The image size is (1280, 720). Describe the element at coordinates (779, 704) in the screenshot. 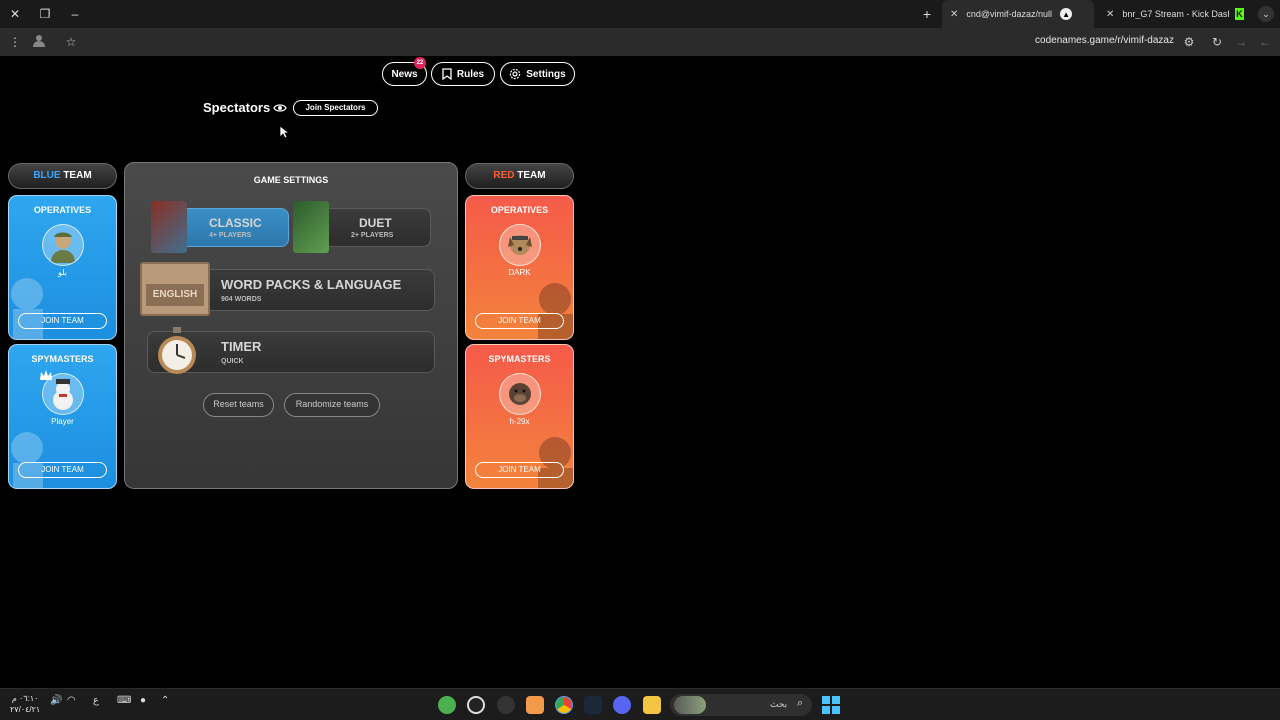

I see `search-placeholder: بحث` at that location.